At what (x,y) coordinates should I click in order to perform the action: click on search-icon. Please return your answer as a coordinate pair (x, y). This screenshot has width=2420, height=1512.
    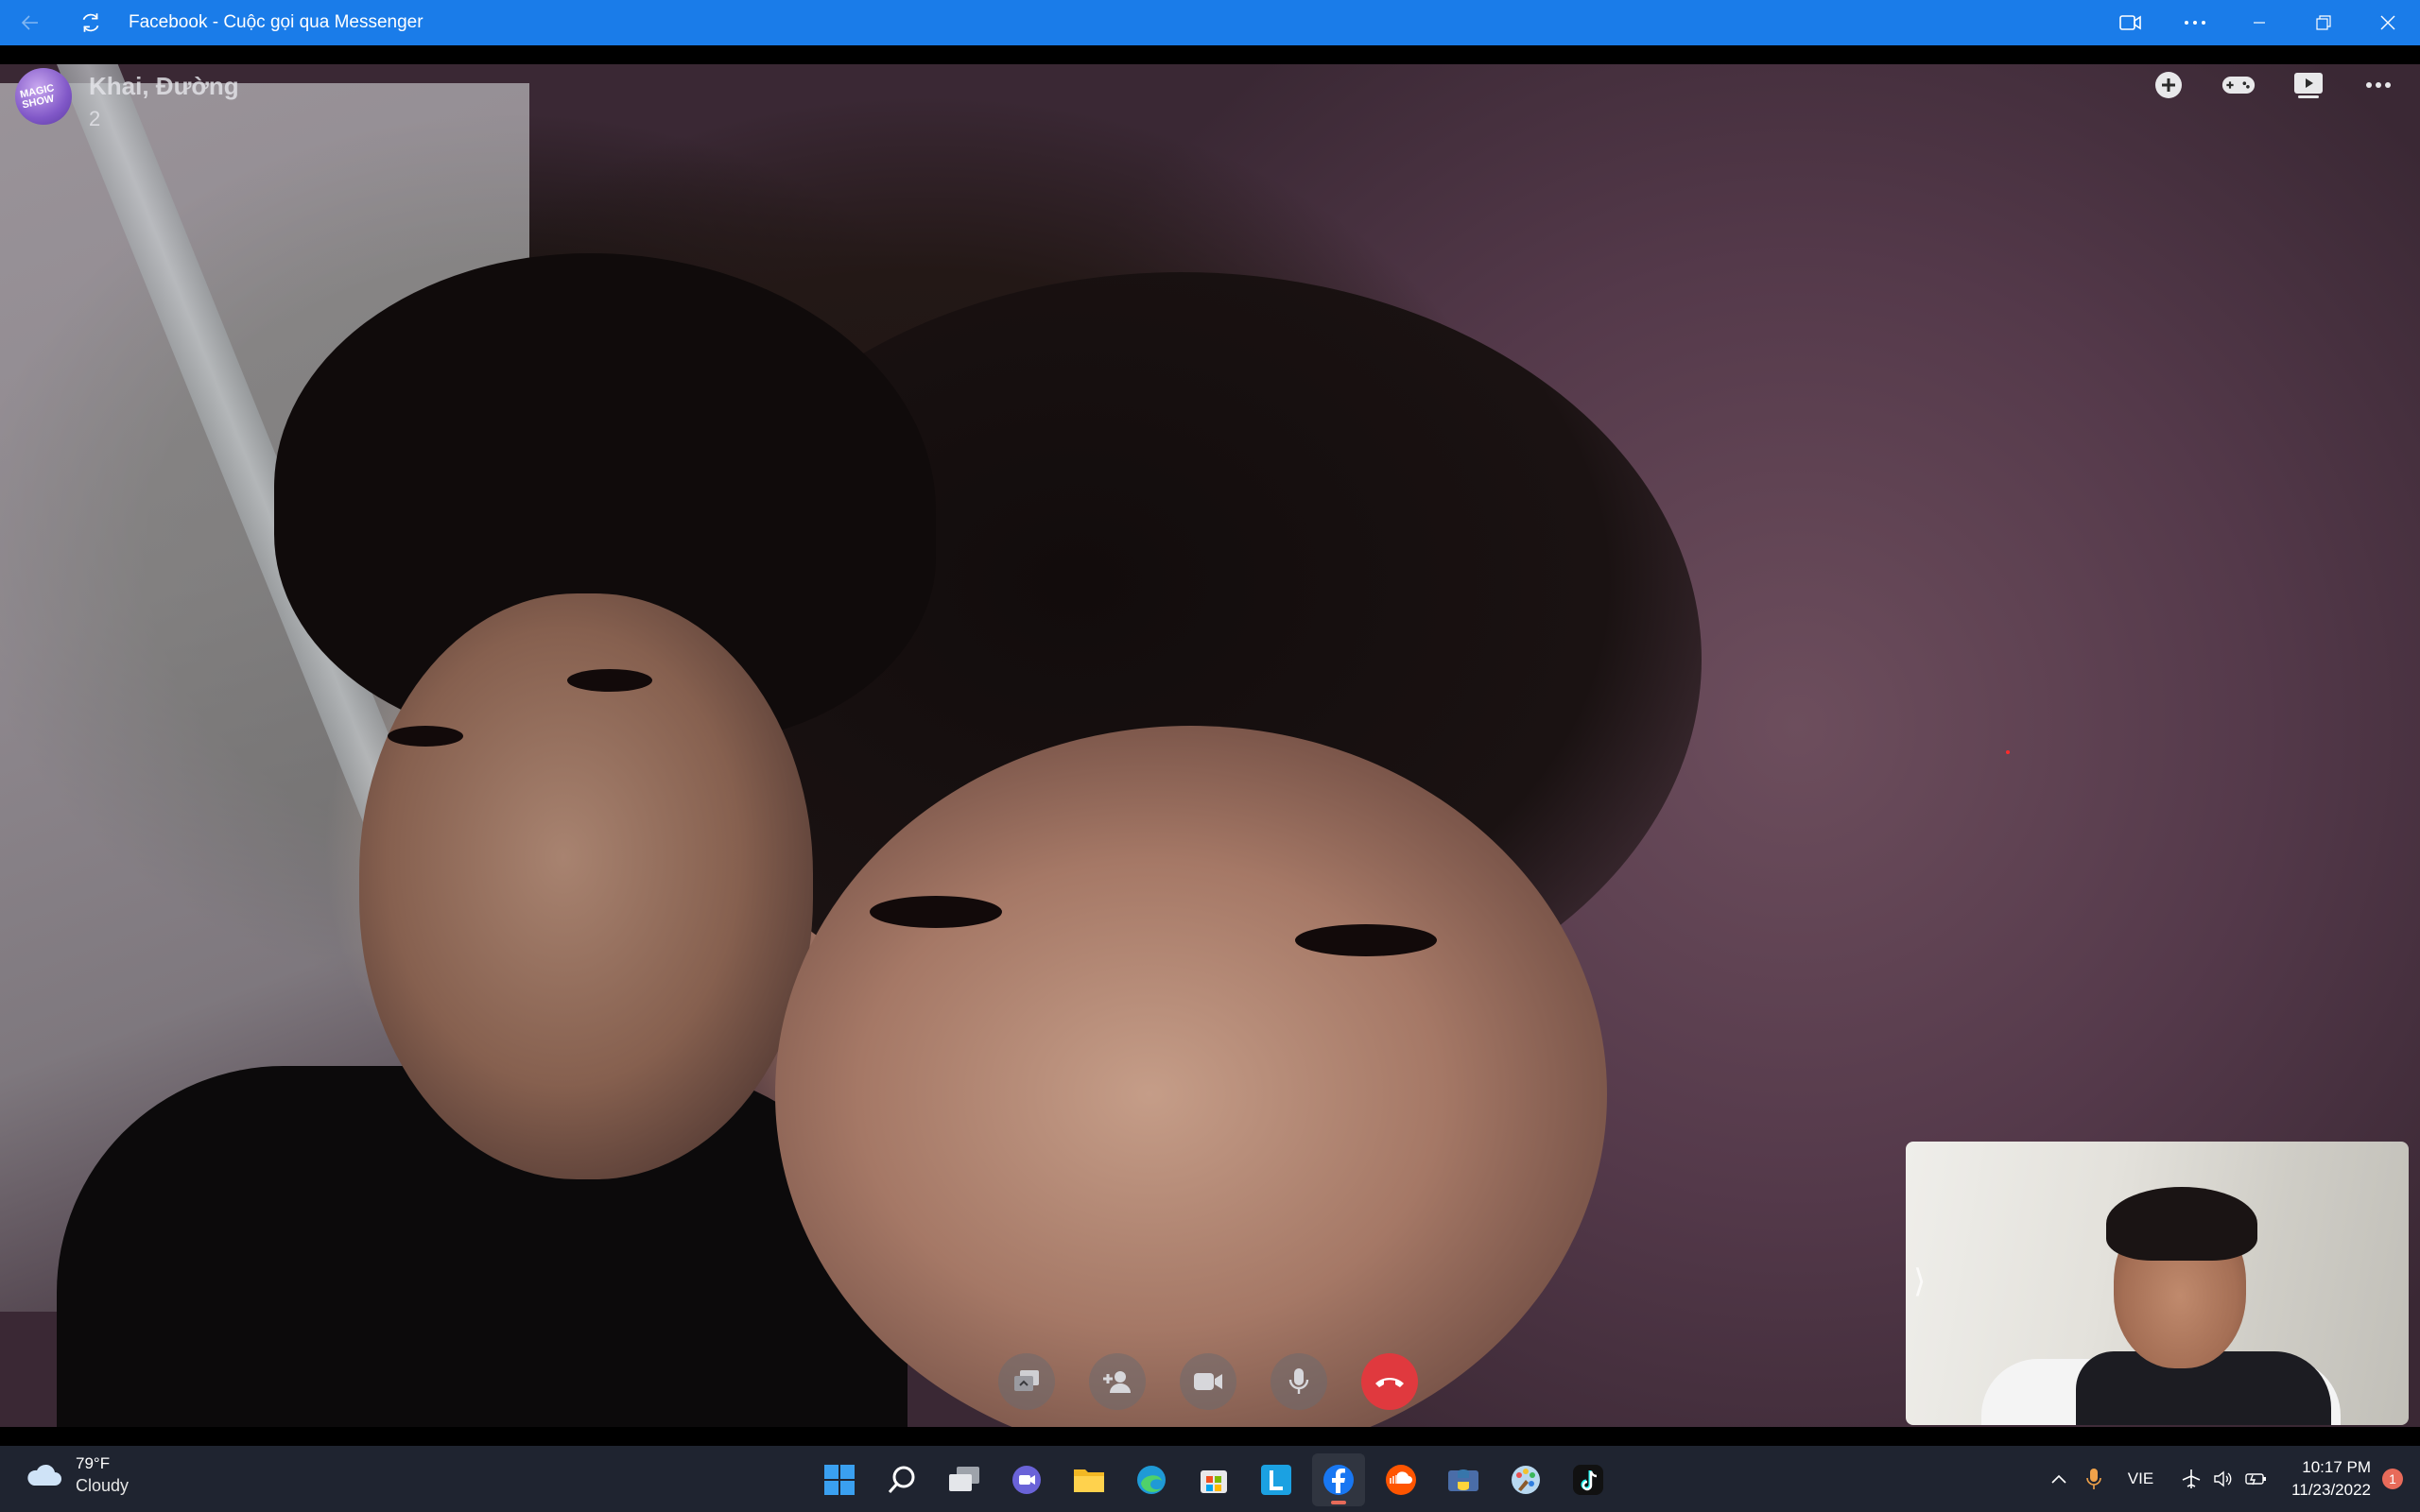
    Looking at the image, I should click on (902, 1479).